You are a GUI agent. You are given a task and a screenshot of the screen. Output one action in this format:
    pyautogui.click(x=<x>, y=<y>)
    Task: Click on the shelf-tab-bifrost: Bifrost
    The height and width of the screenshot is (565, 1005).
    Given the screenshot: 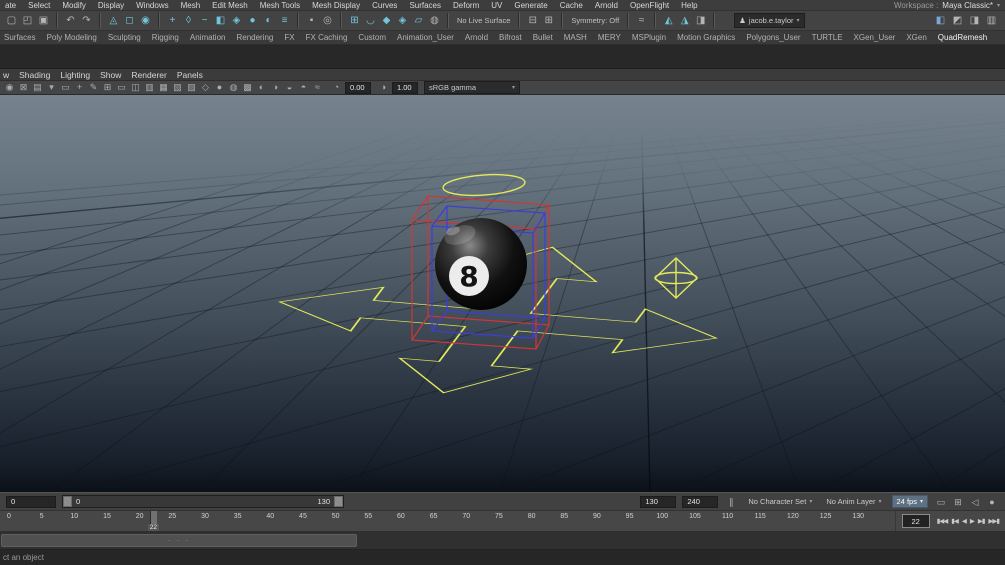 What is the action you would take?
    pyautogui.click(x=510, y=37)
    